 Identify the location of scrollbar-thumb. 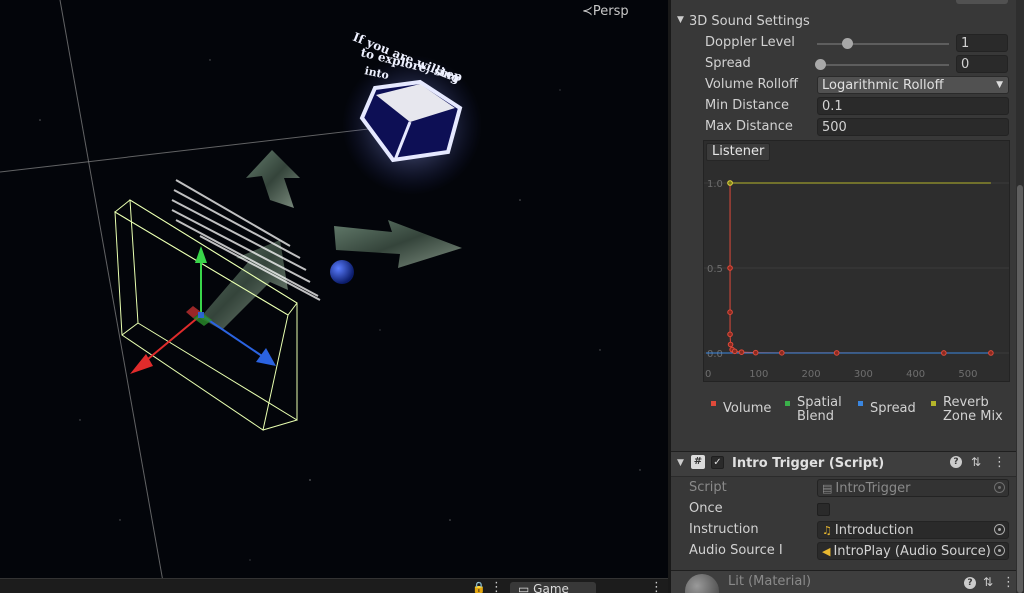
(1020, 389).